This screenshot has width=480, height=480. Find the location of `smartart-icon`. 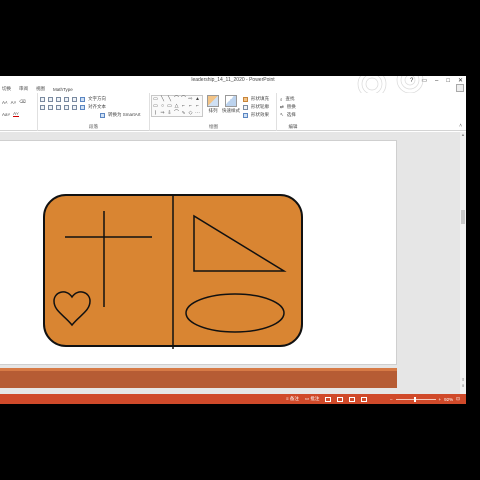

smartart-icon is located at coordinates (102, 115).